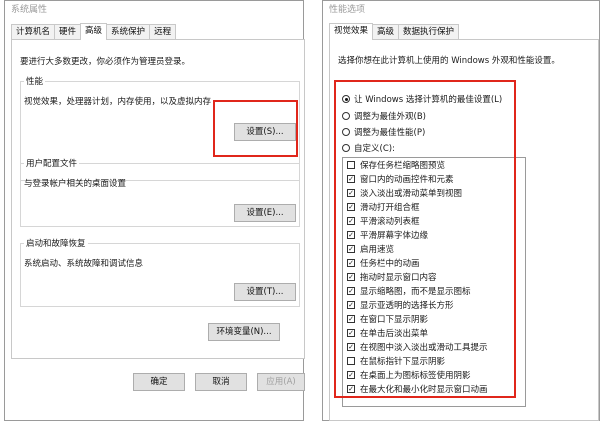 The image size is (600, 421). Describe the element at coordinates (29, 10) in the screenshot. I see `window-title: 系统属性` at that location.